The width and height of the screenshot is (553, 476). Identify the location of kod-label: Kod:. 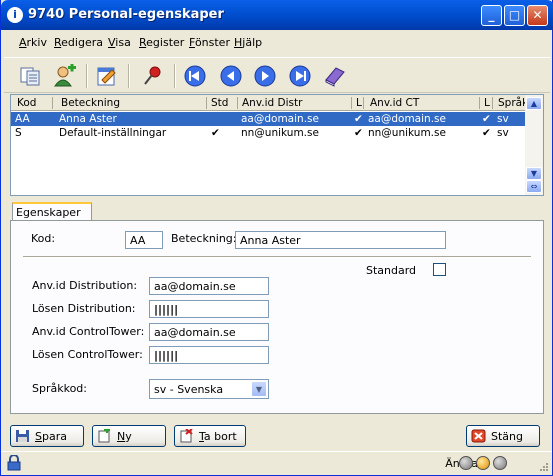
(43, 238).